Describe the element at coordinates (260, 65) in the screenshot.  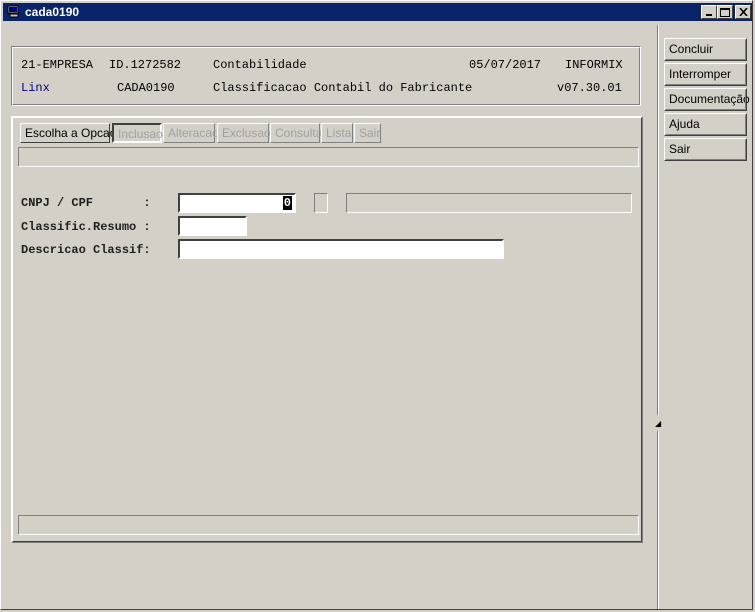
I see `module-name: Contabilidade` at that location.